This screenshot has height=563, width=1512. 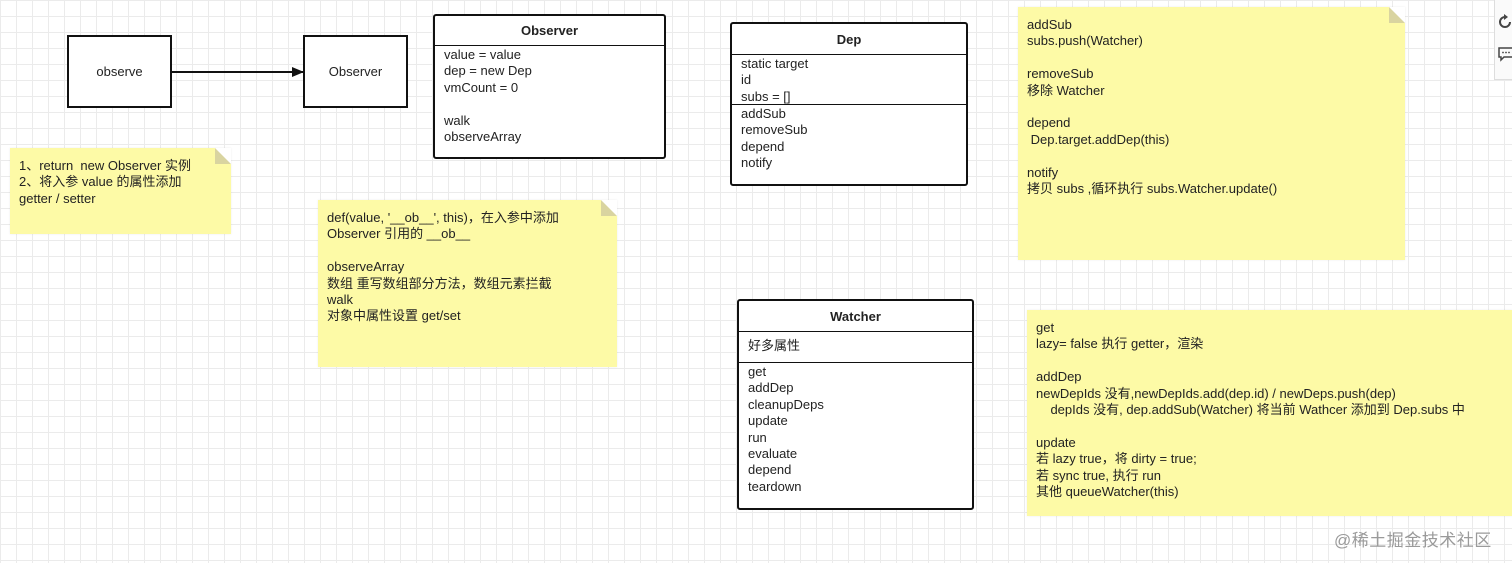 I want to click on watermark: @稀土掘金技术社区, so click(x=1413, y=540).